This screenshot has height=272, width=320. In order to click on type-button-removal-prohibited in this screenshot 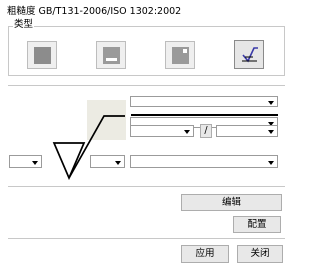, I will do `click(180, 55)`.